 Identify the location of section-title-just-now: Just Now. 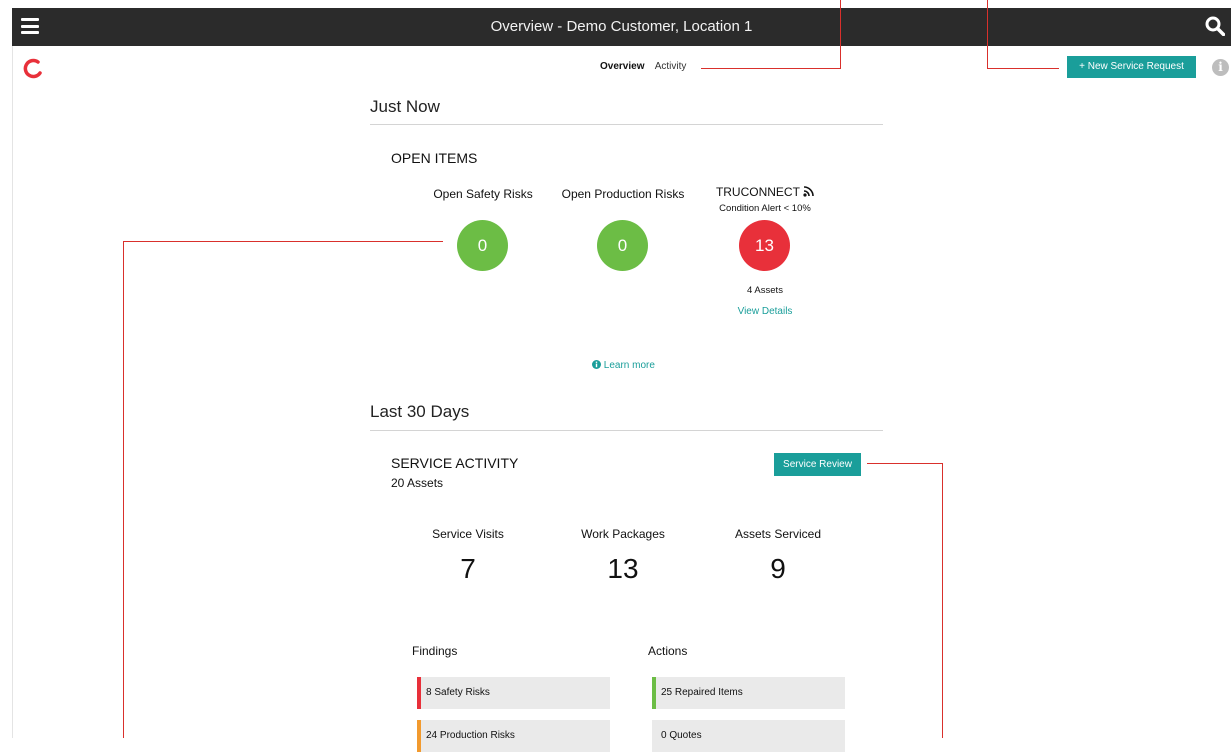
(405, 106).